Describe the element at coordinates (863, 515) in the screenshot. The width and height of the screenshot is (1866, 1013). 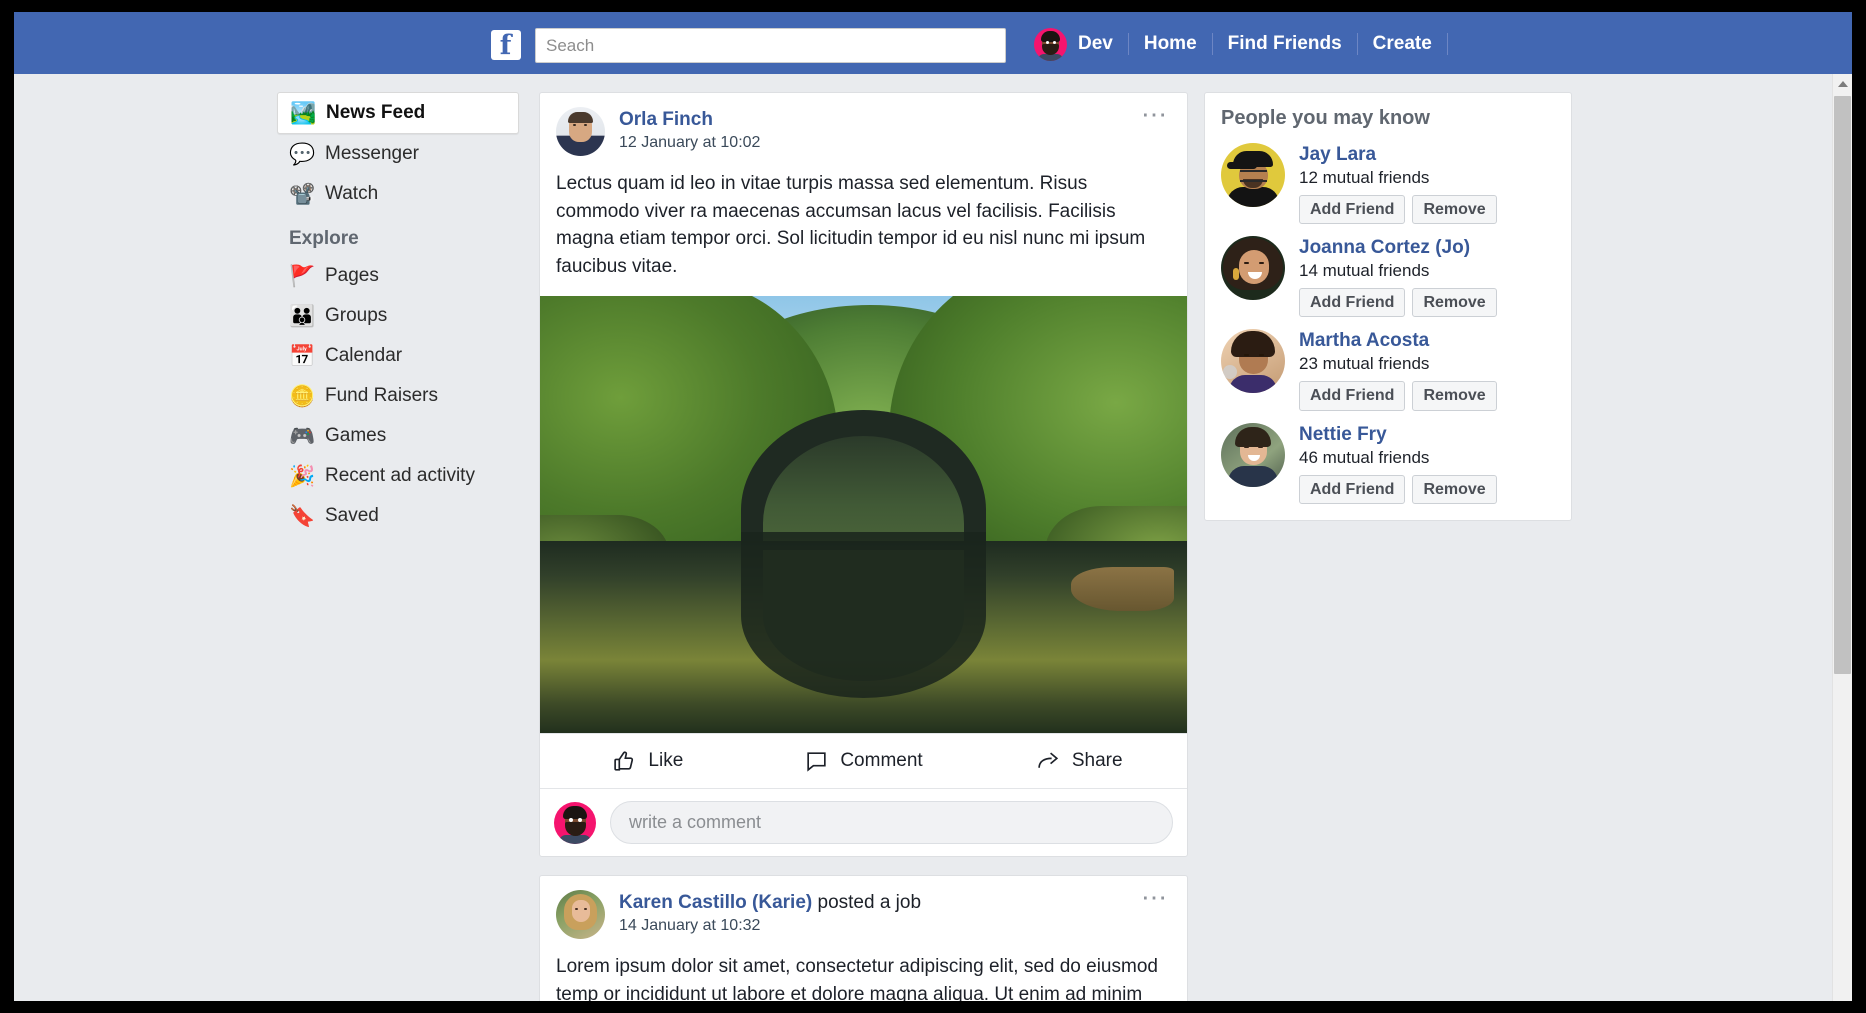
I see `post-photo` at that location.